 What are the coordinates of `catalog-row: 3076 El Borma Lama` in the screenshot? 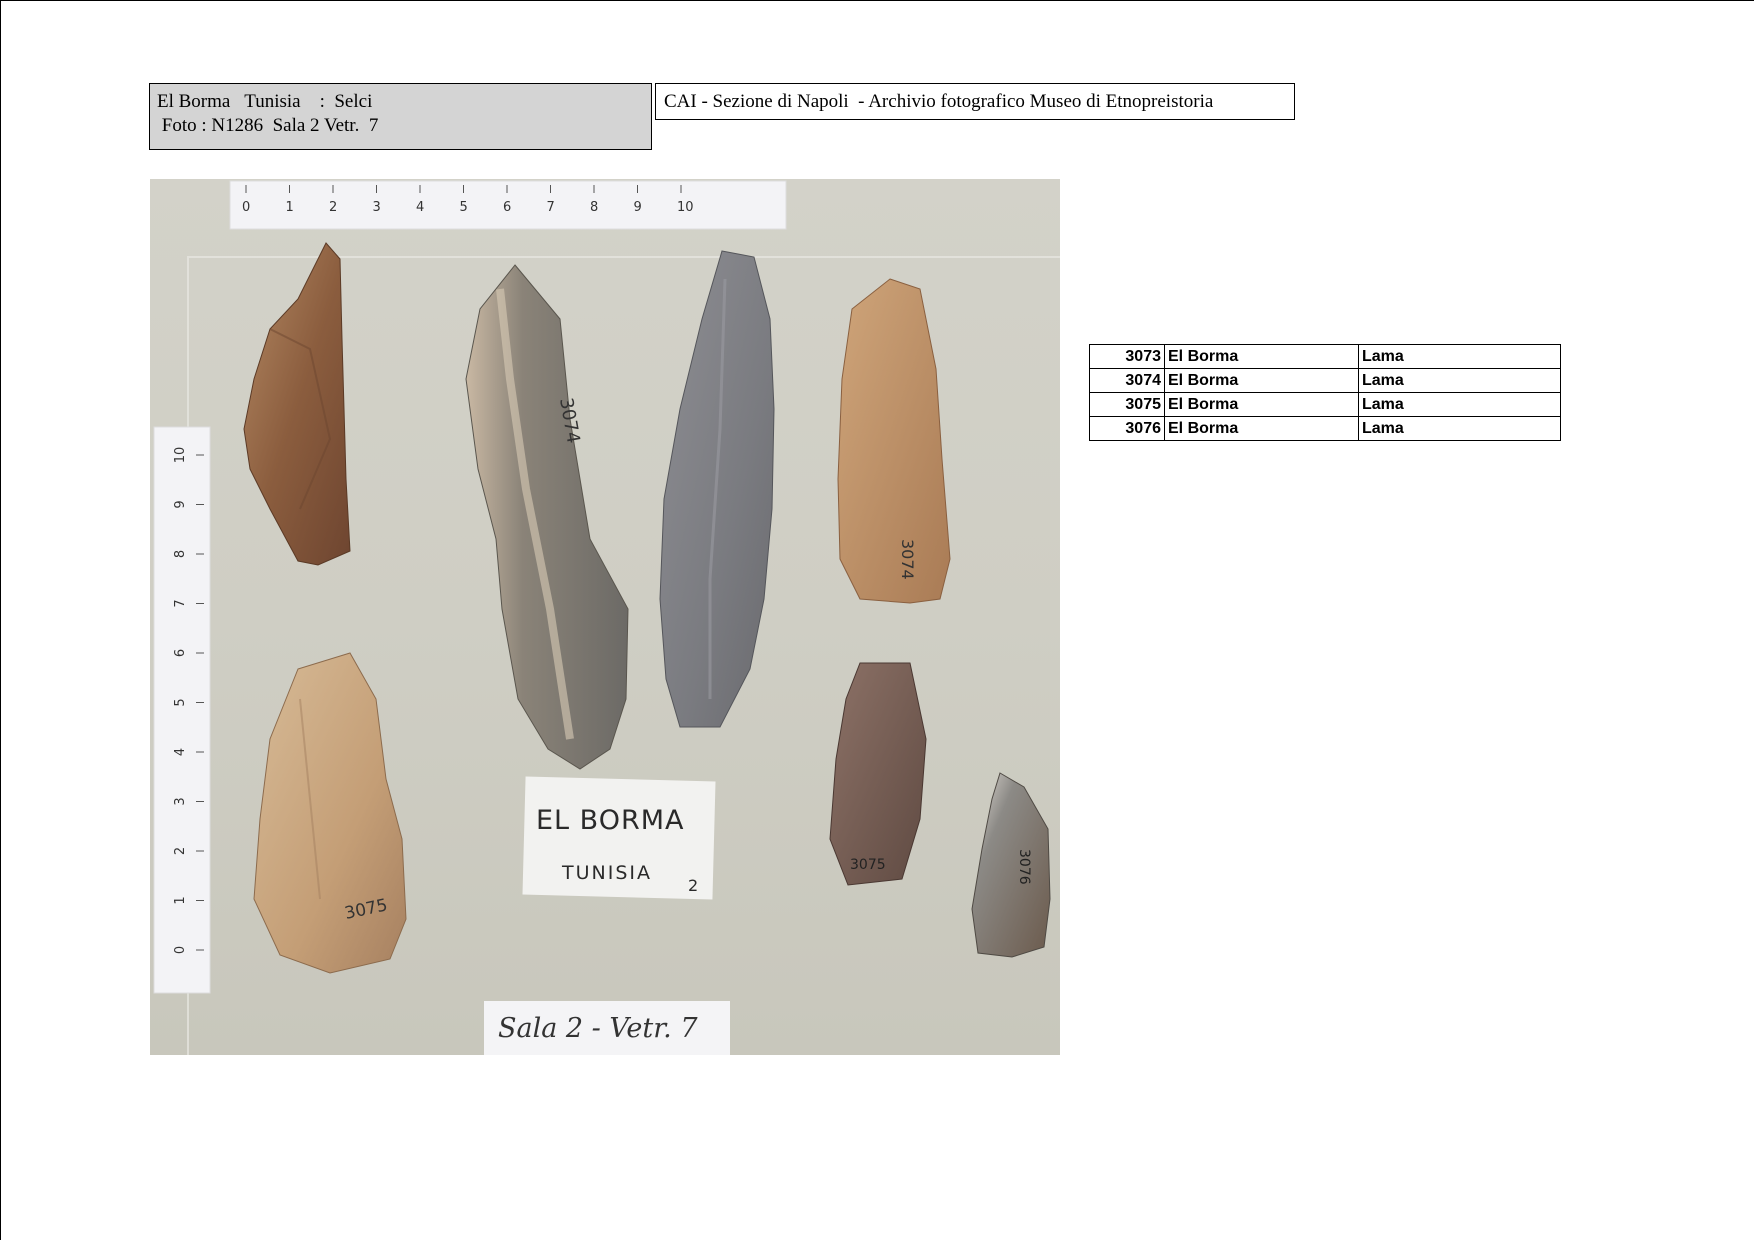 It's located at (1325, 428).